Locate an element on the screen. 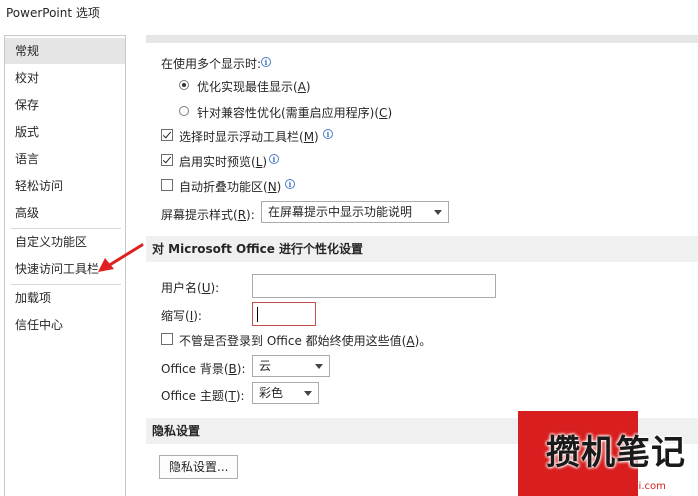 The image size is (698, 496). office-background-dropdown: 云 is located at coordinates (291, 366).